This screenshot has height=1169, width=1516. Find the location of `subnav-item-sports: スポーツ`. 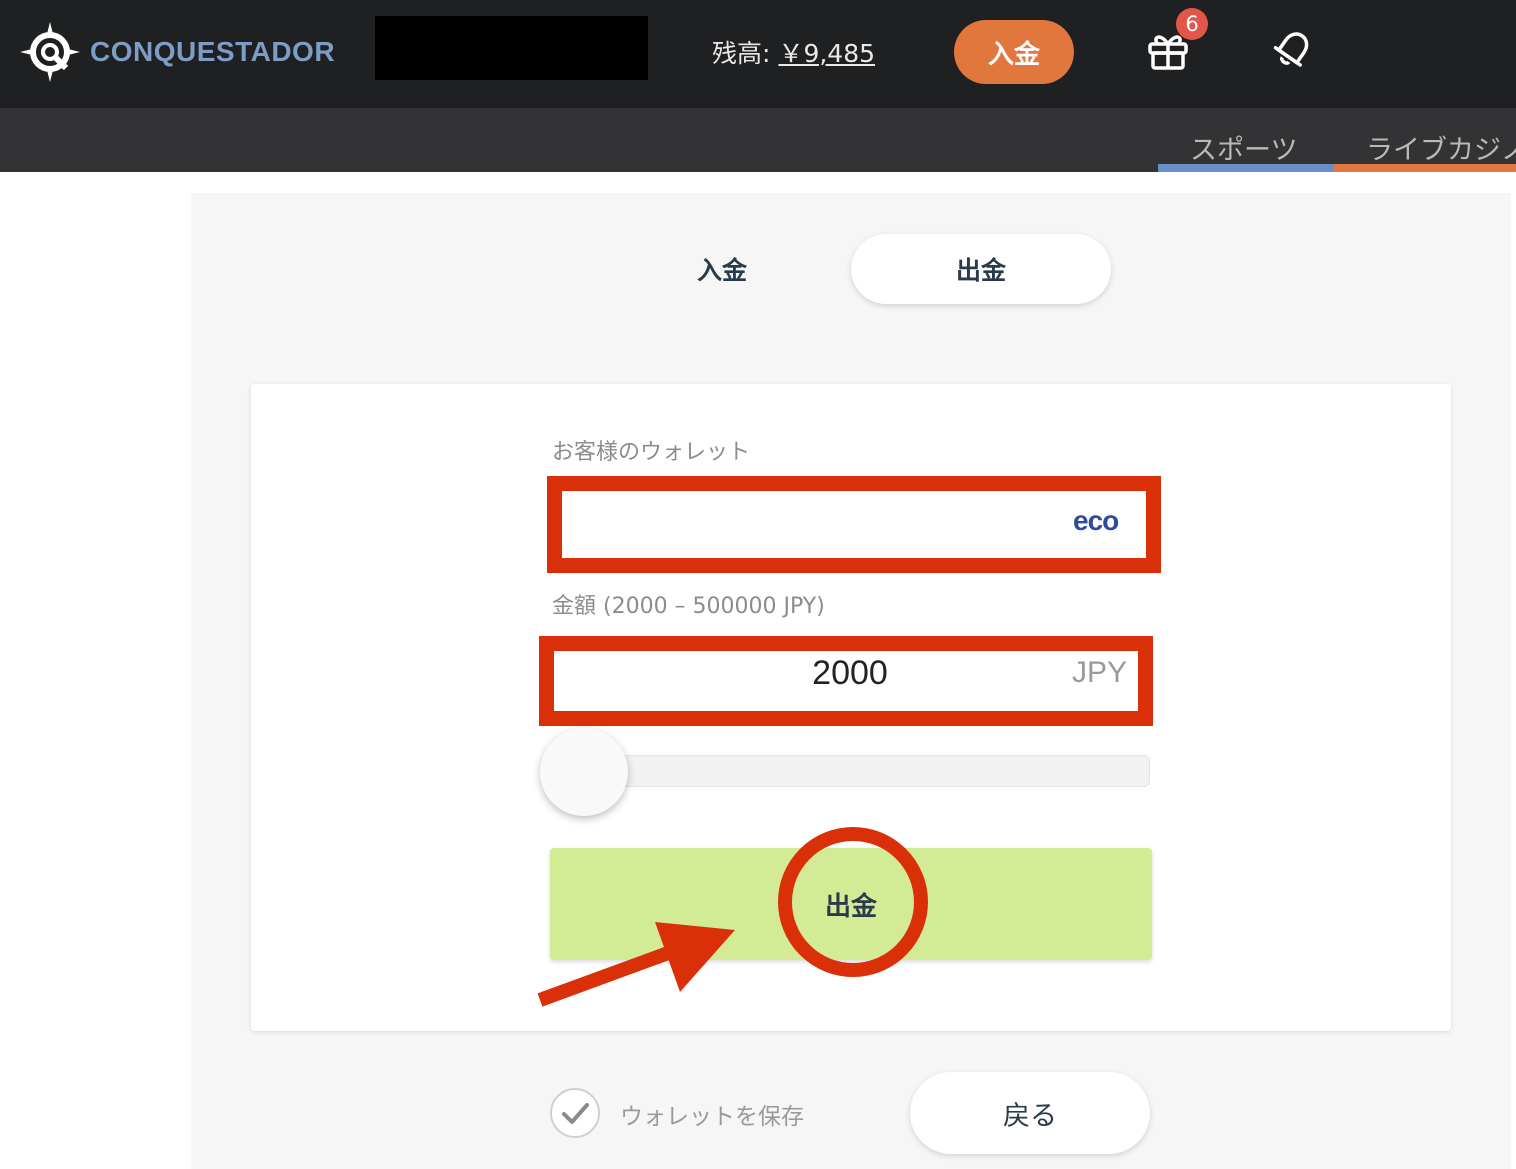

subnav-item-sports: スポーツ is located at coordinates (1243, 147).